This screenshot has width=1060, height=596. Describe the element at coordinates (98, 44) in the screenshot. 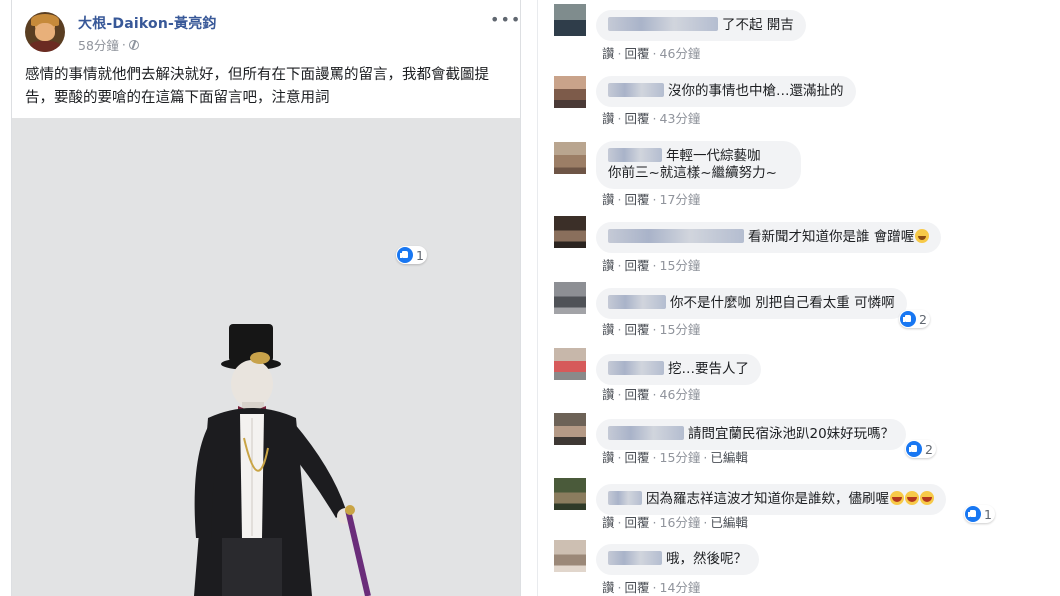

I see `post-time: 58分鐘` at that location.